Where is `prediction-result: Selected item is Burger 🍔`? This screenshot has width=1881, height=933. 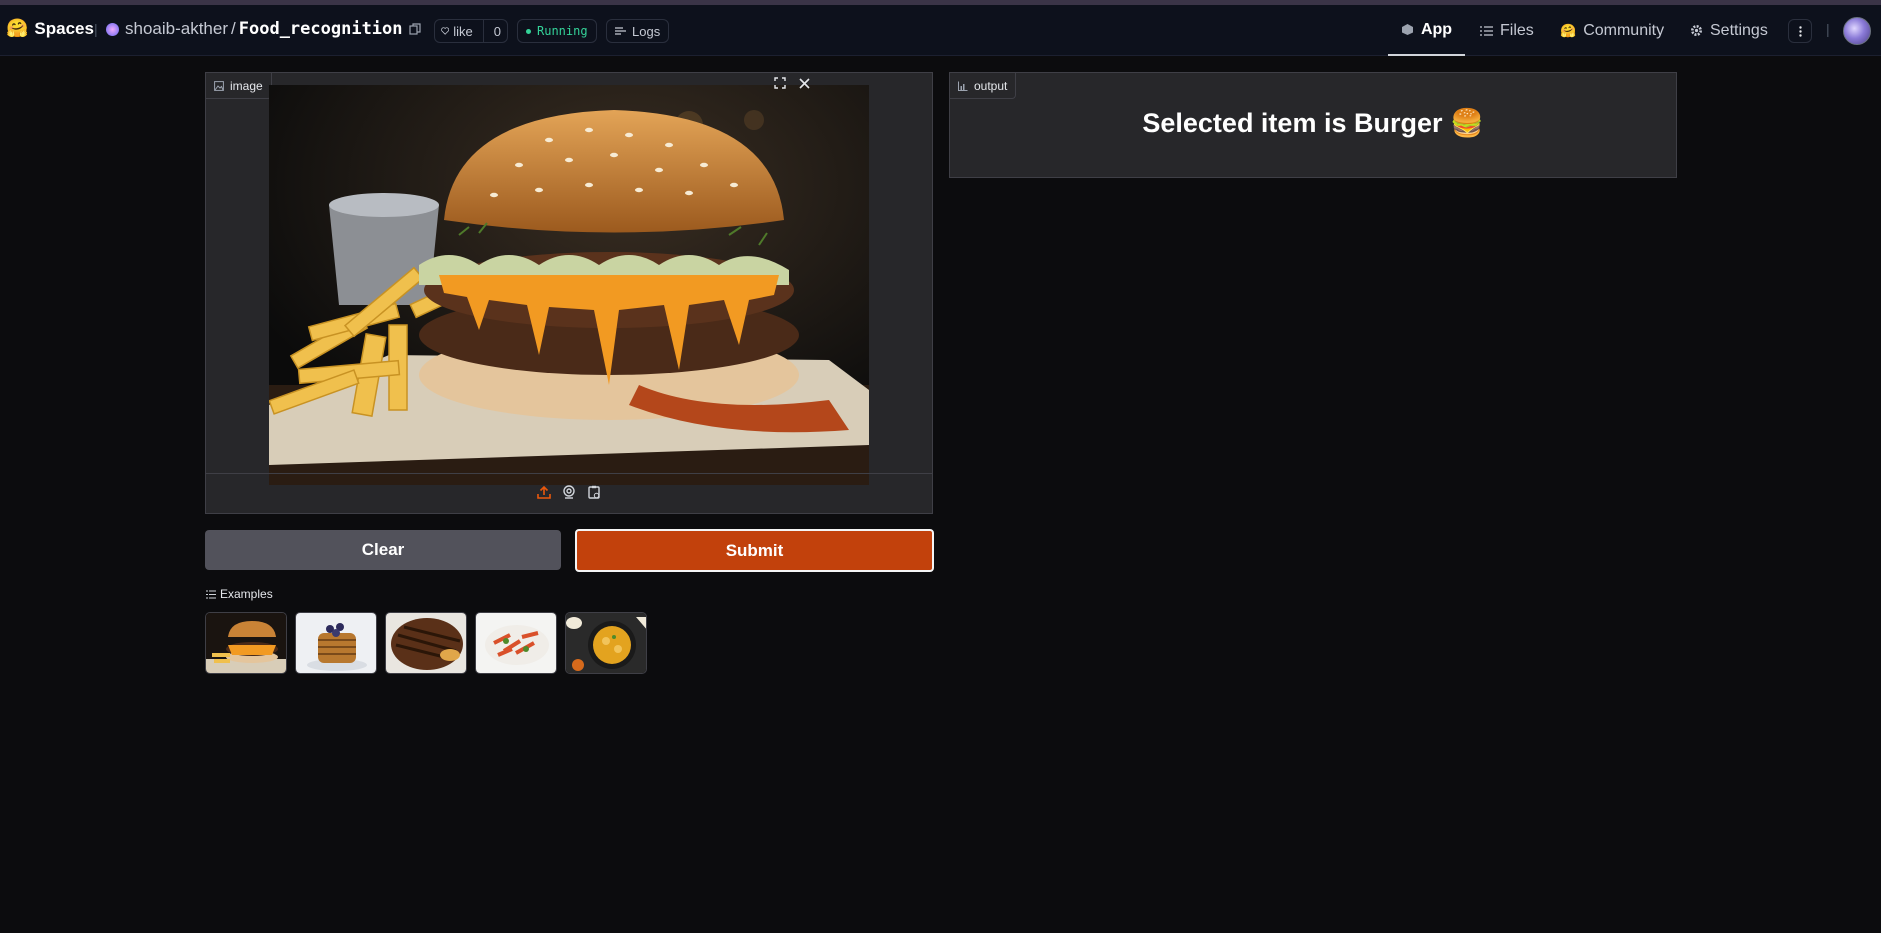 prediction-result: Selected item is Burger 🍔 is located at coordinates (1313, 123).